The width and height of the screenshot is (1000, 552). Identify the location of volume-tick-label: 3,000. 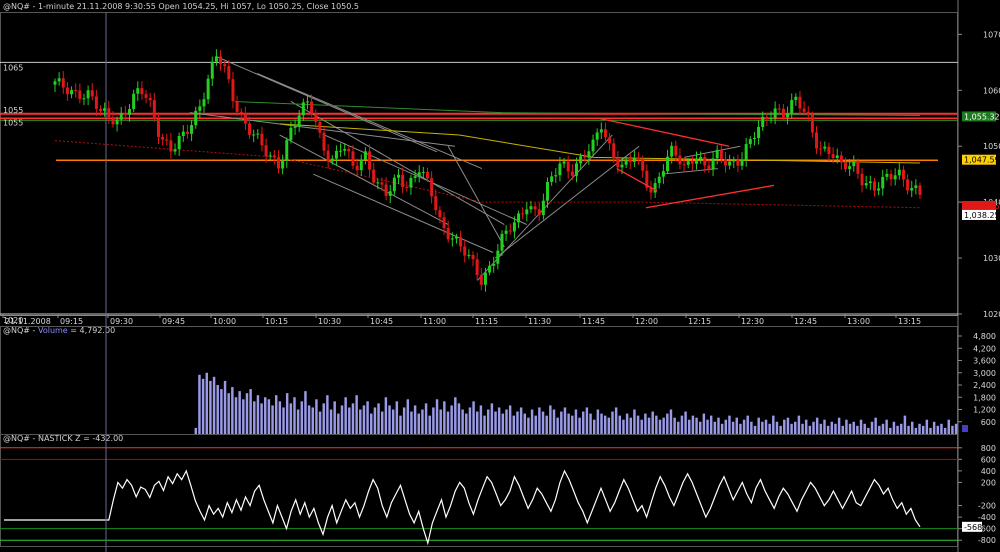
(984, 373).